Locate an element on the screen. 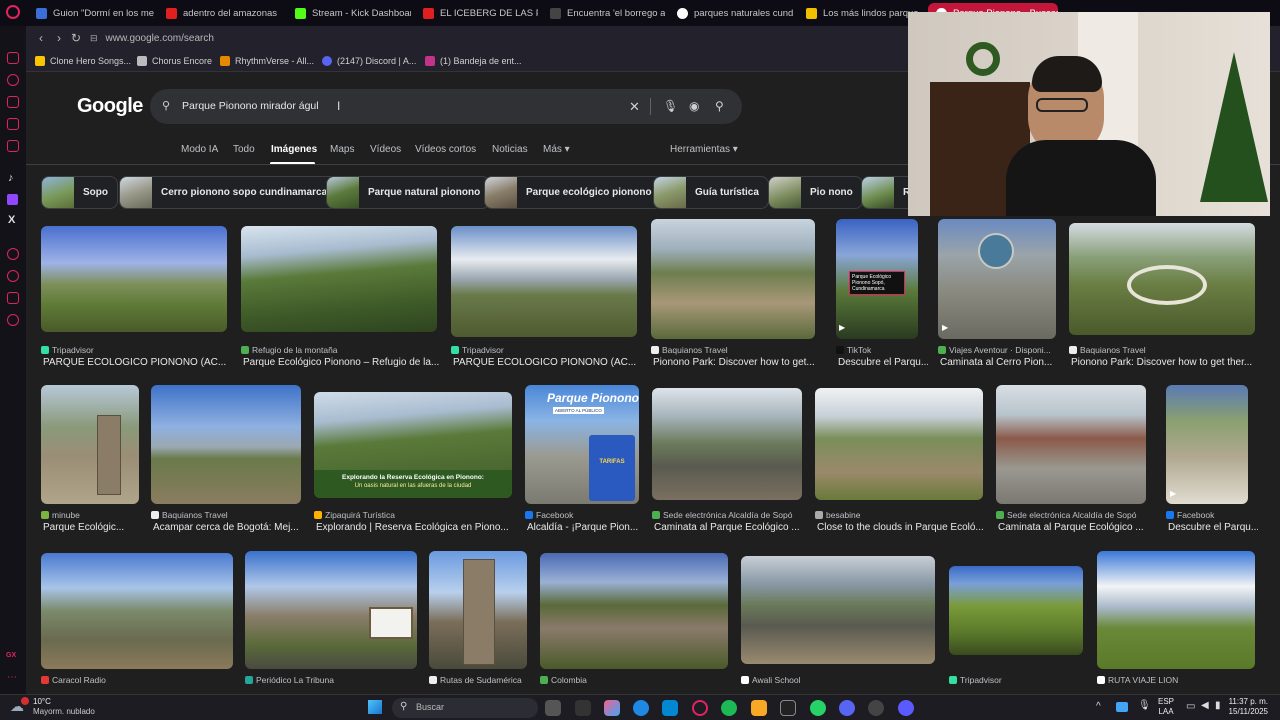 This screenshot has width=1280, height=720. tab-imagenes: Imágenes is located at coordinates (294, 149).